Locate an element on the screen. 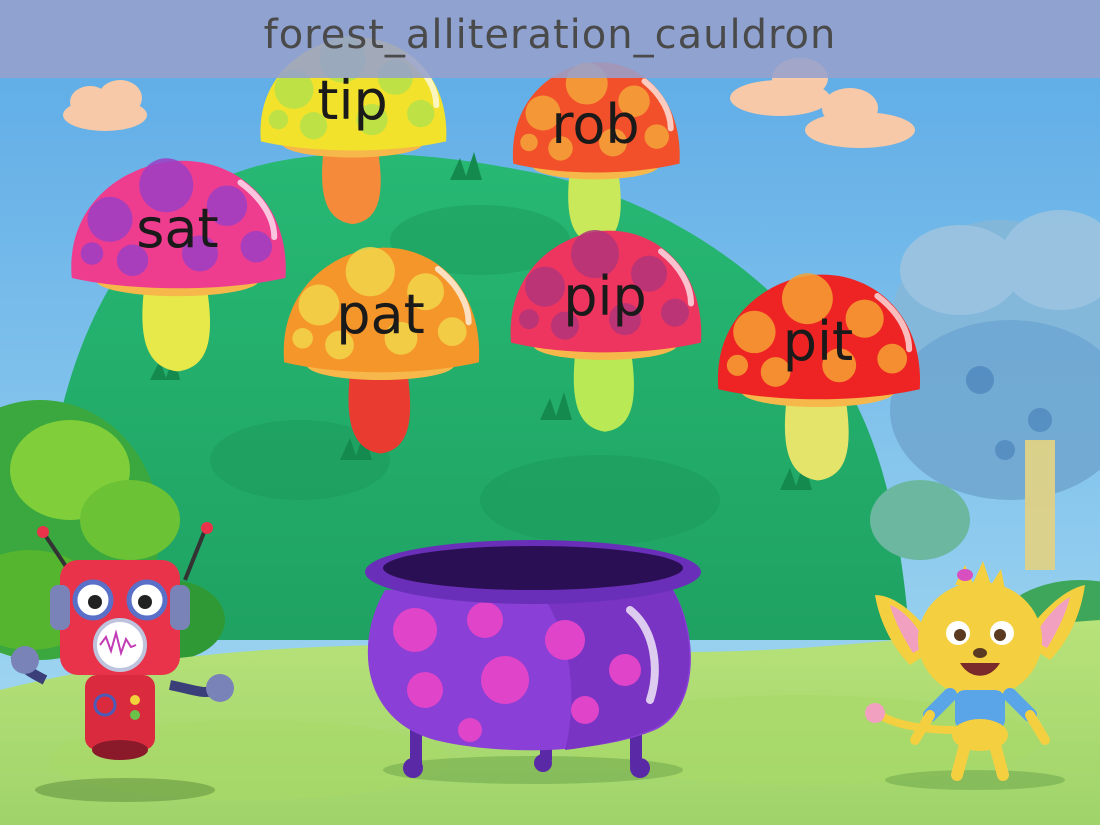  robot-character-icon is located at coordinates (122, 662).